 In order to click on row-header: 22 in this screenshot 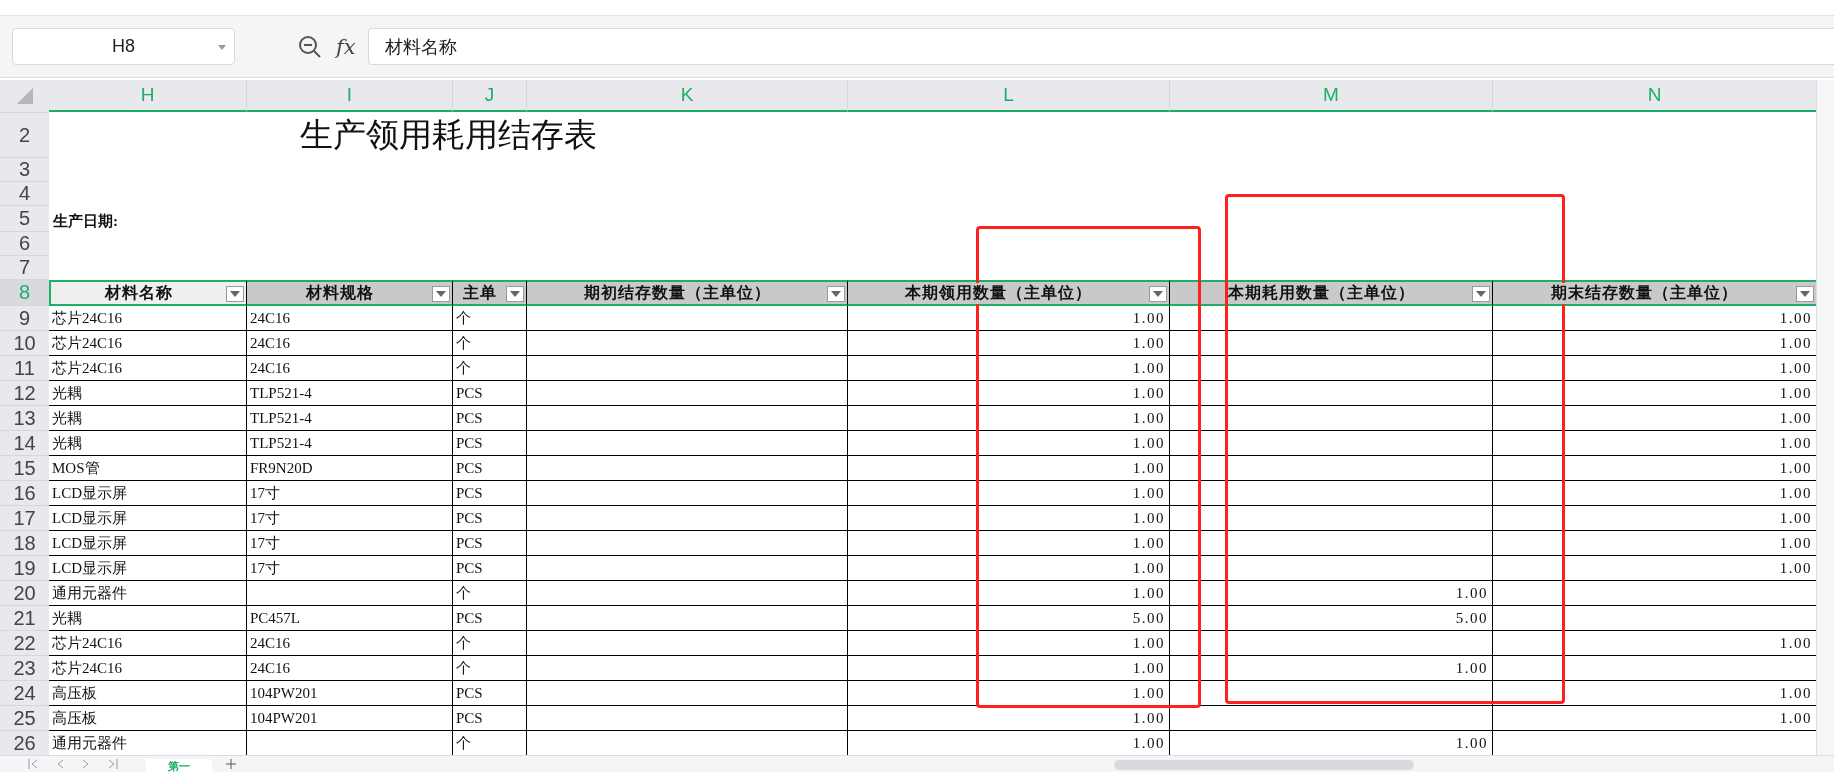, I will do `click(24, 643)`.